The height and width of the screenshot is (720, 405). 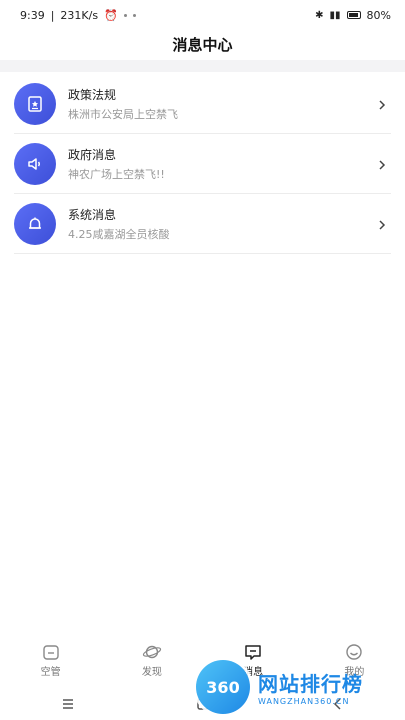 I want to click on tab-discover: 发现, so click(x=152, y=660).